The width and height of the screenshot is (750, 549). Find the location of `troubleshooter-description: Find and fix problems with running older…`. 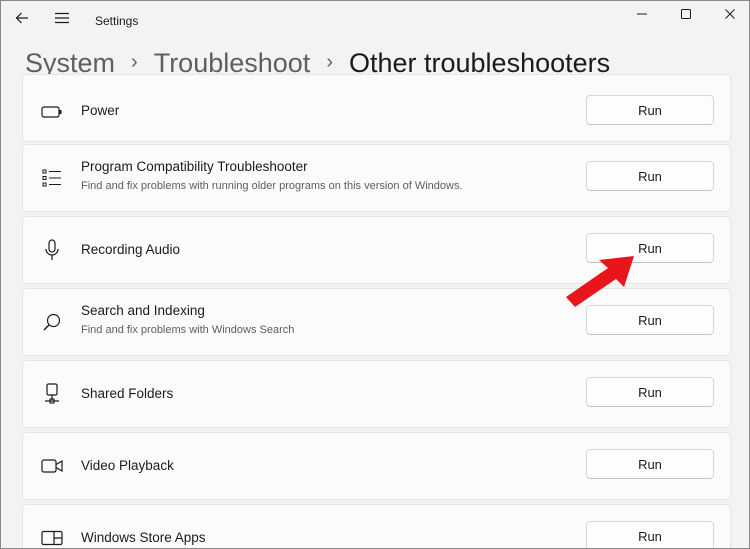

troubleshooter-description: Find and fix problems with running older… is located at coordinates (272, 186).